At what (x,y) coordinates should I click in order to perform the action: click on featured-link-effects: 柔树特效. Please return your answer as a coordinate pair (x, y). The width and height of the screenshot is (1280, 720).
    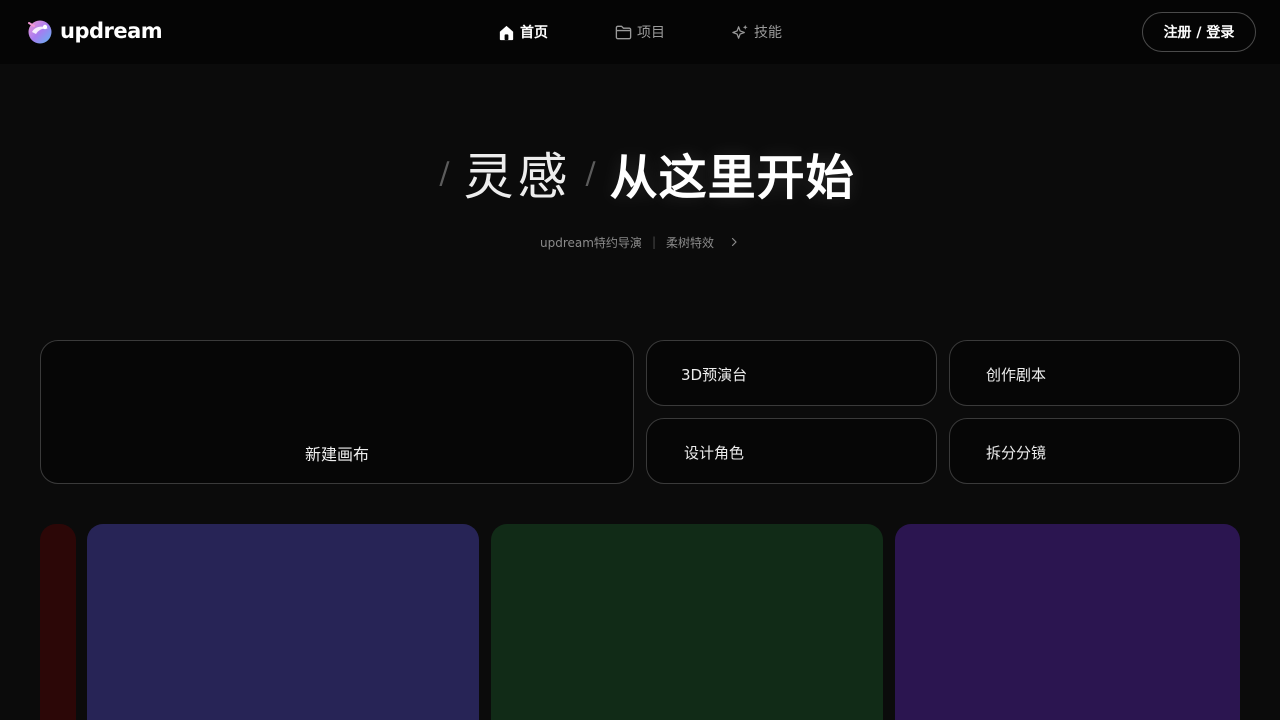
    Looking at the image, I should click on (690, 242).